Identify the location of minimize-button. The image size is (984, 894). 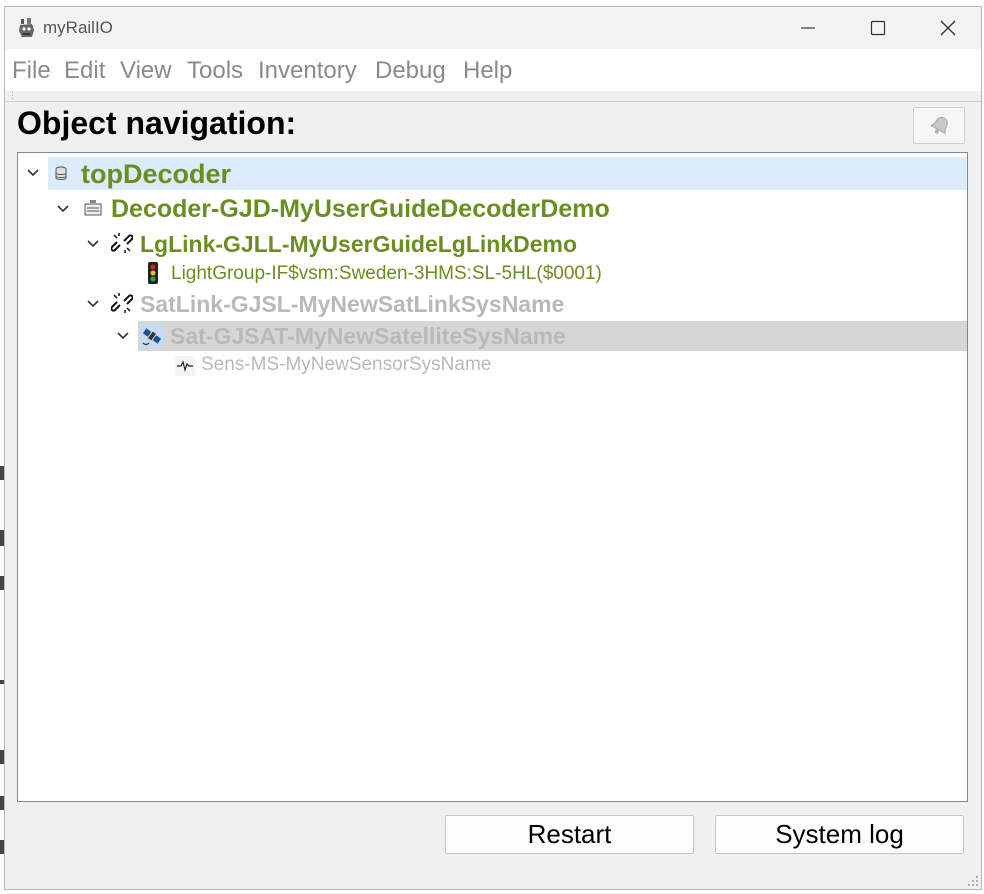
(808, 28).